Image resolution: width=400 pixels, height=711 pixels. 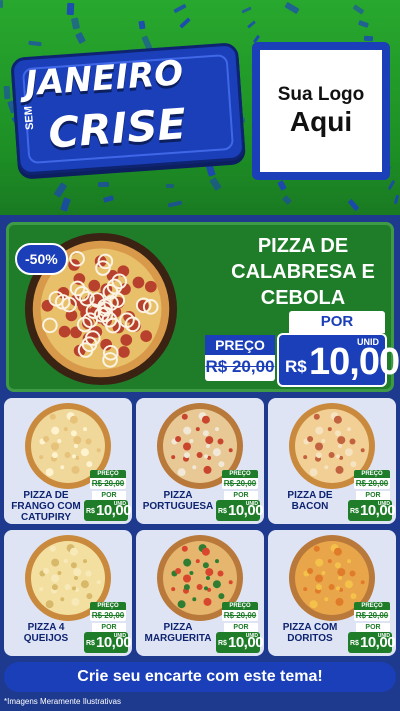 I want to click on product-name: PIZZA 4 QUEIJOS, so click(x=46, y=633).